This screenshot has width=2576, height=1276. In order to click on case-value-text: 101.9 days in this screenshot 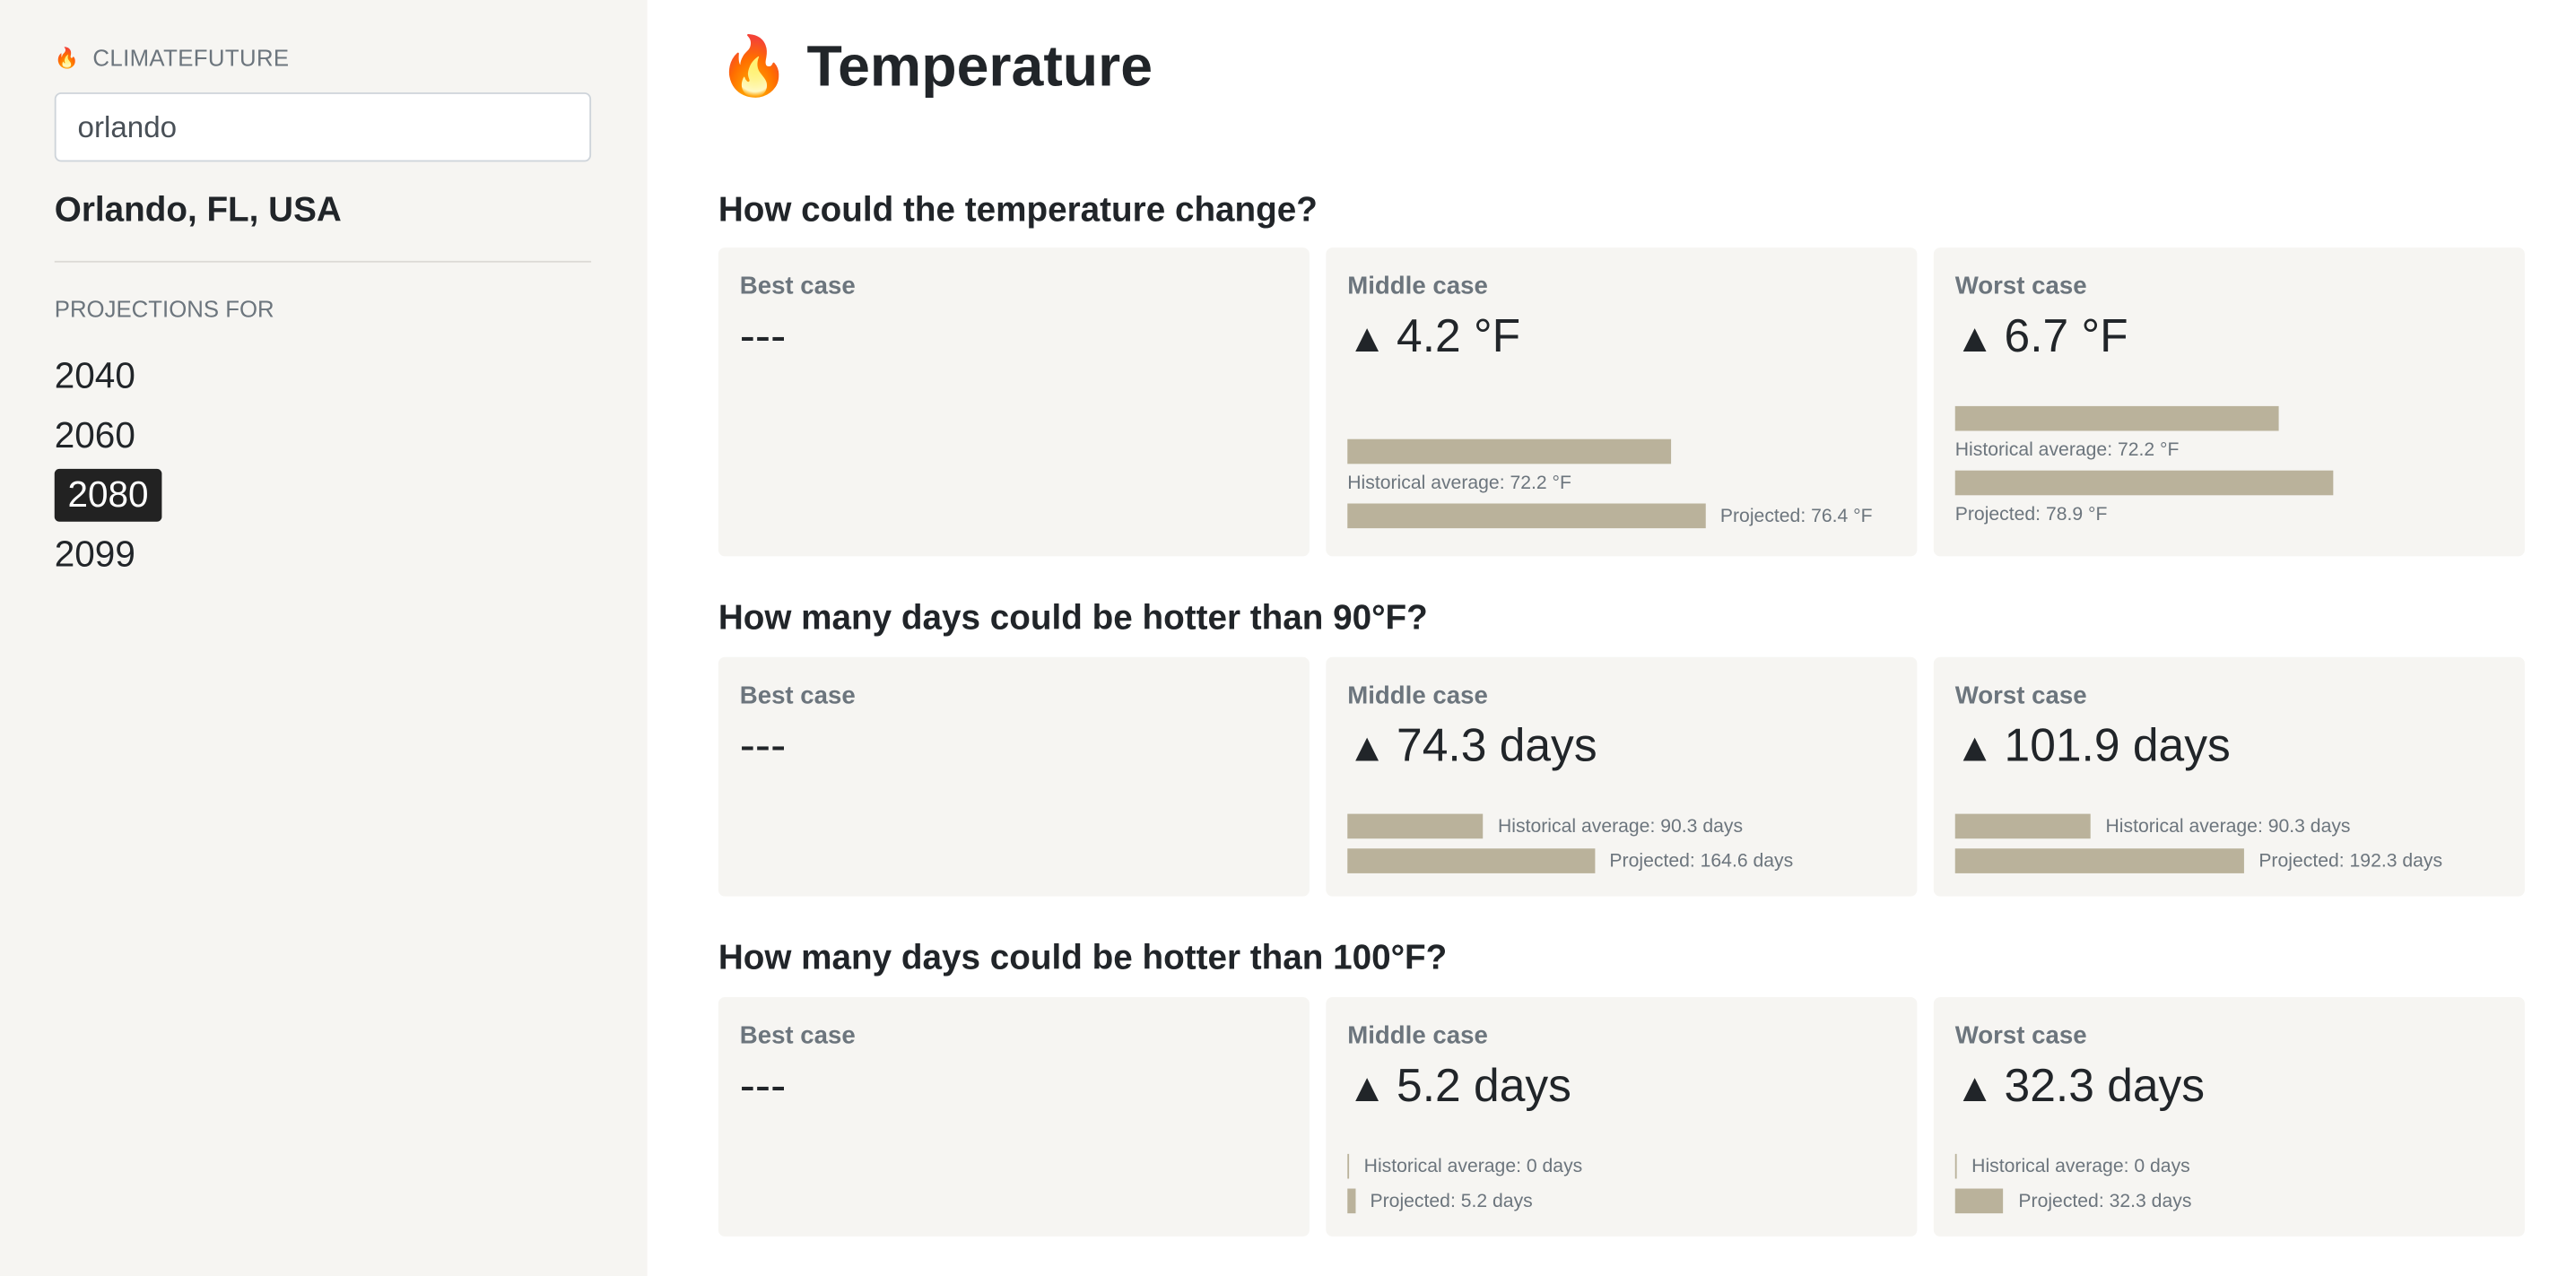, I will do `click(2117, 745)`.